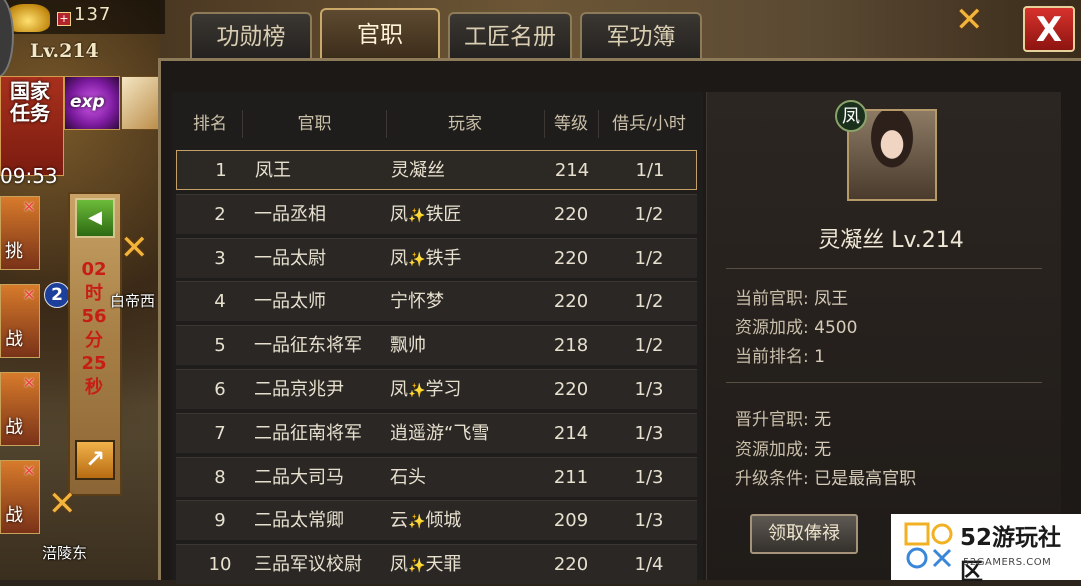 The height and width of the screenshot is (586, 1081). Describe the element at coordinates (641, 35) in the screenshot. I see `tab-military-record: 军功簿` at that location.